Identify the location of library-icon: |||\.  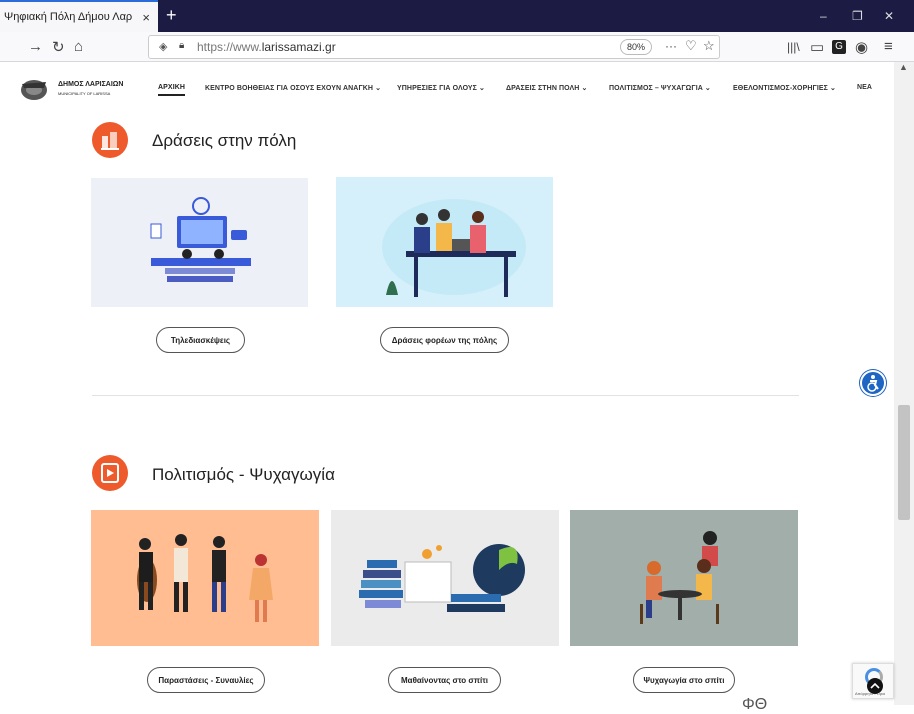
(793, 47).